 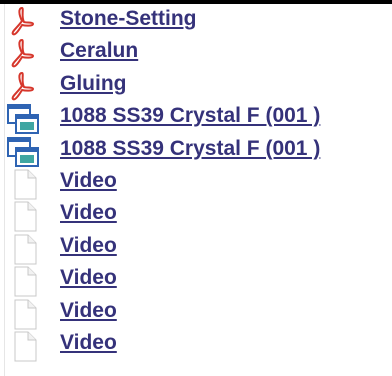 I want to click on list-item: Ceralun, so click(x=196, y=54).